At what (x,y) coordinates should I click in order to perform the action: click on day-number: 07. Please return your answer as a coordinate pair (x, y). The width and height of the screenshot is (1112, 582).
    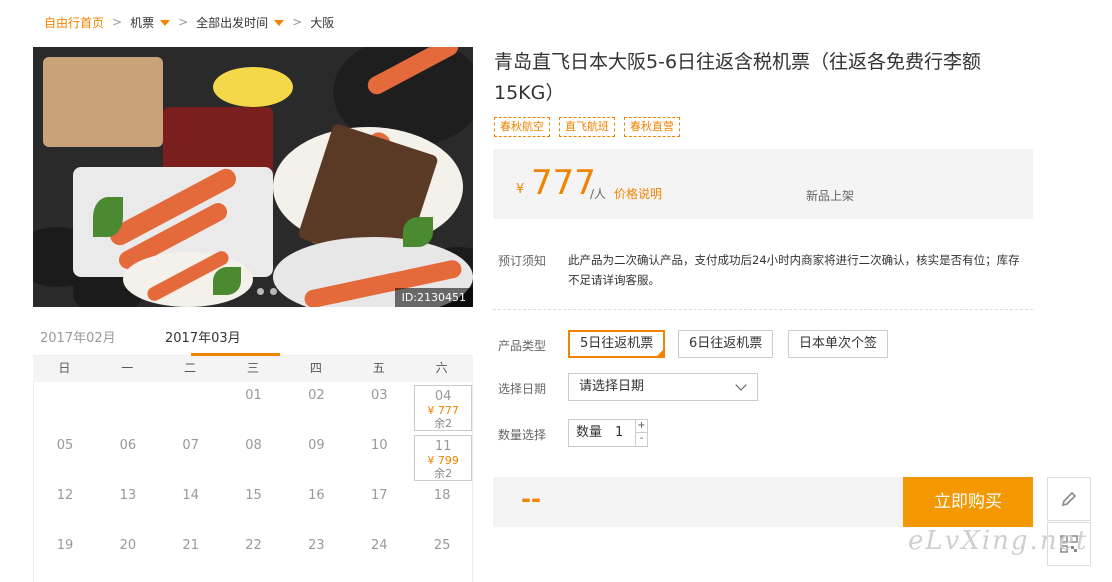
    Looking at the image, I should click on (190, 445).